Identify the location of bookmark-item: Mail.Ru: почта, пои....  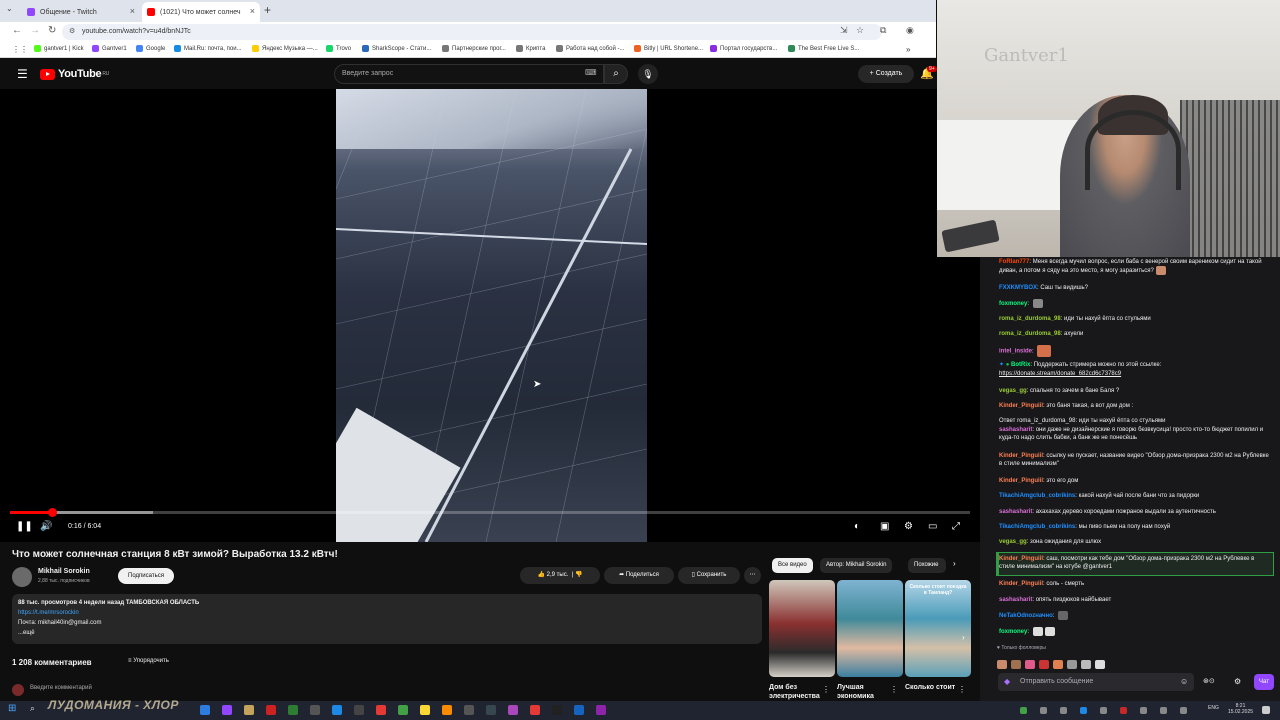
(208, 48).